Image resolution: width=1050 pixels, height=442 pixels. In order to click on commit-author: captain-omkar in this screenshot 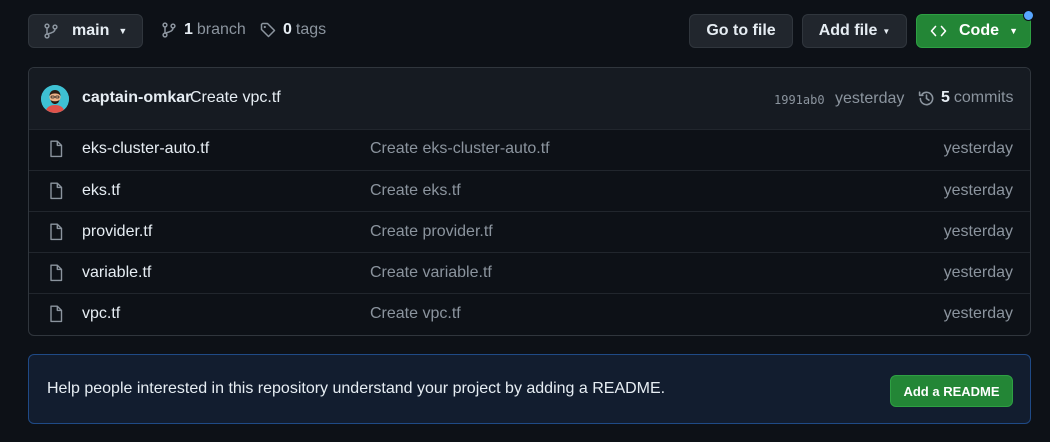, I will do `click(136, 98)`.